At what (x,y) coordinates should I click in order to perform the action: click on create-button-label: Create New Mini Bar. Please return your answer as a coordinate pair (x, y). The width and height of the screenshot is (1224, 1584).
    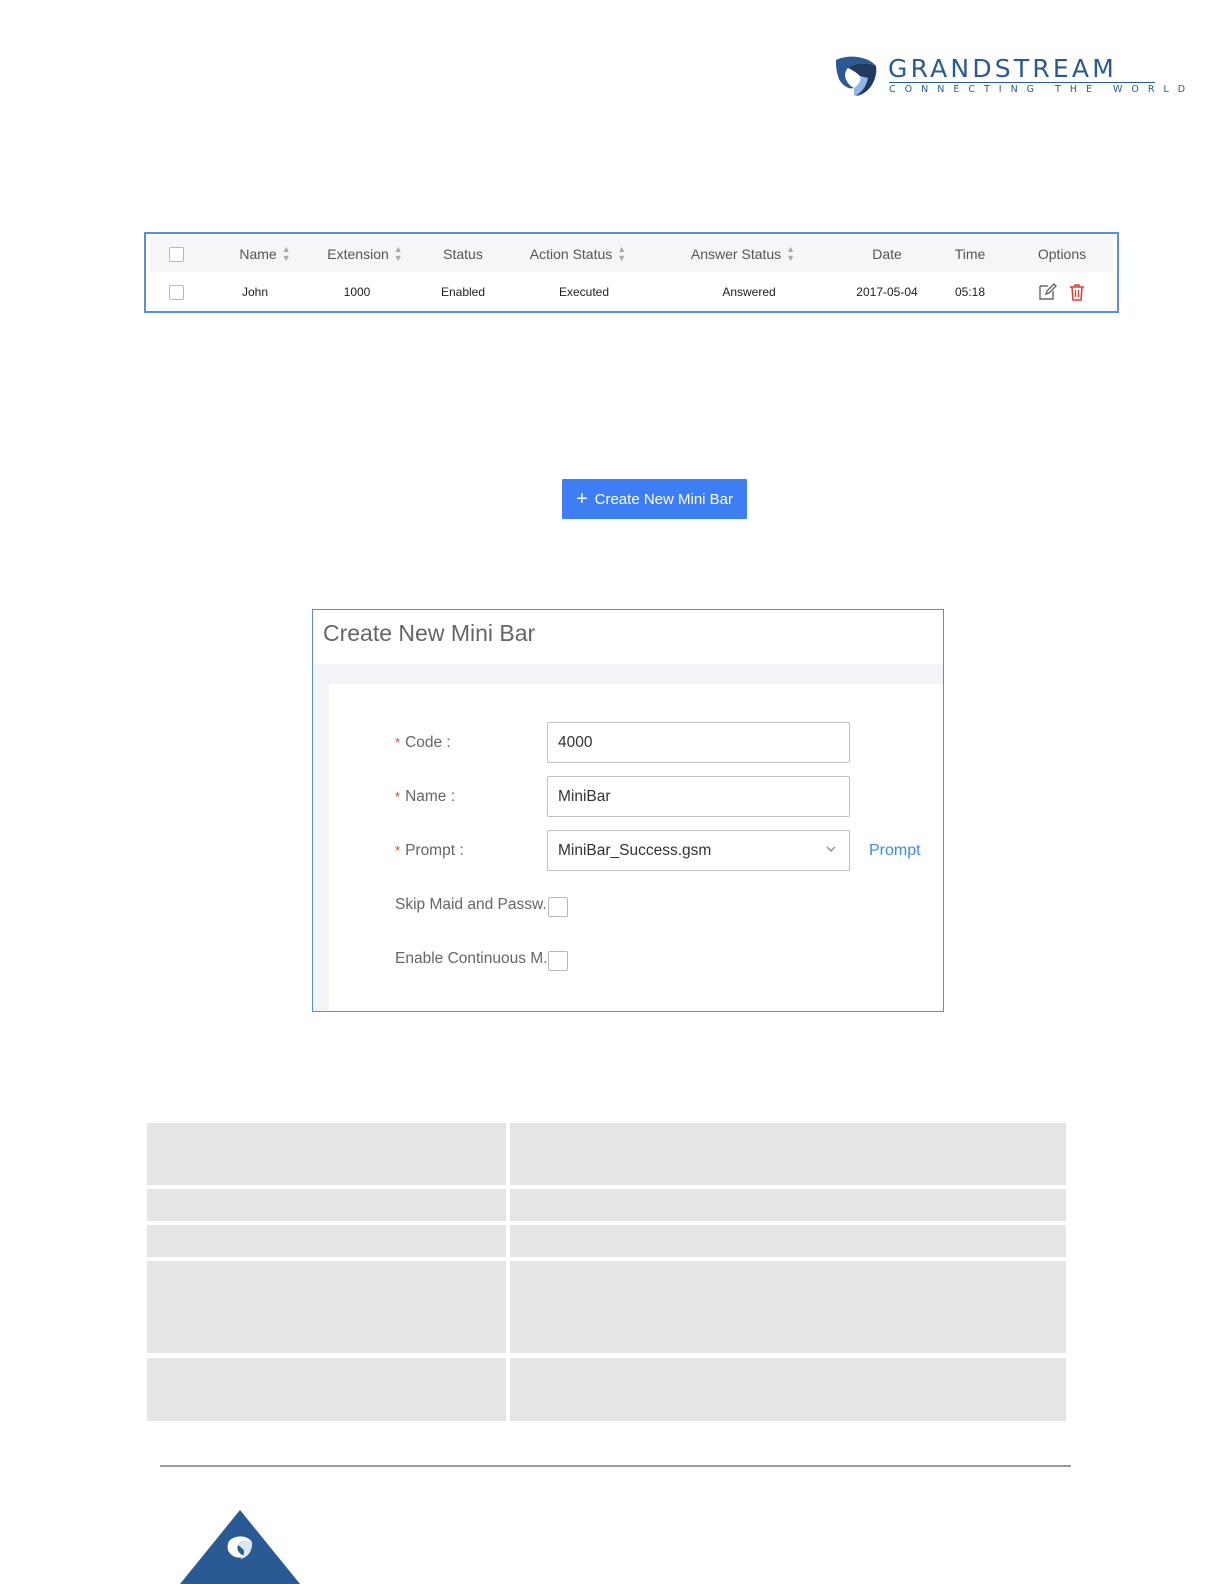
    Looking at the image, I should click on (664, 499).